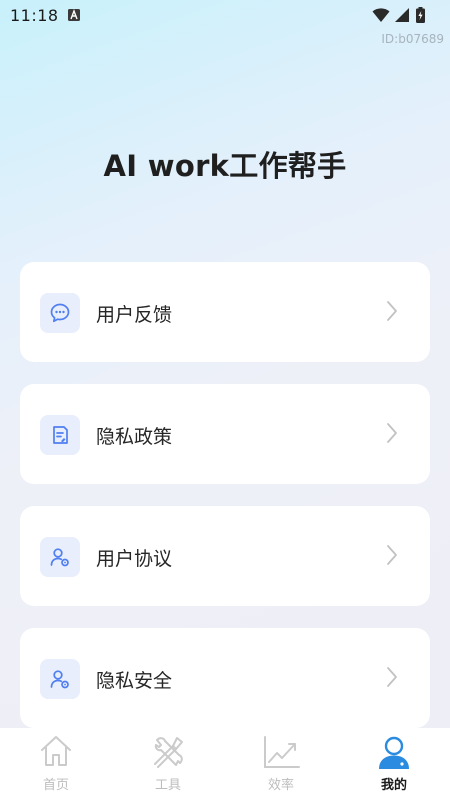 This screenshot has width=450, height=800. Describe the element at coordinates (134, 559) in the screenshot. I see `menu-item-label: 用户协议` at that location.